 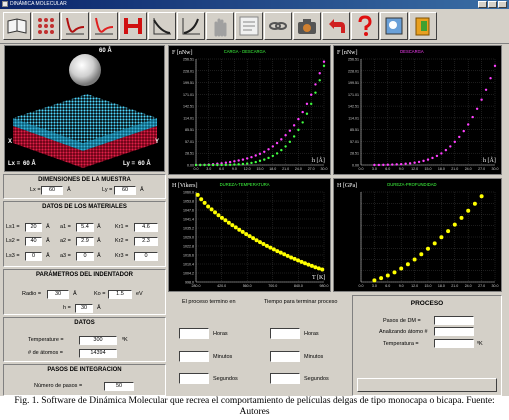 I want to click on ls3-input: 0, so click(x=33, y=256).